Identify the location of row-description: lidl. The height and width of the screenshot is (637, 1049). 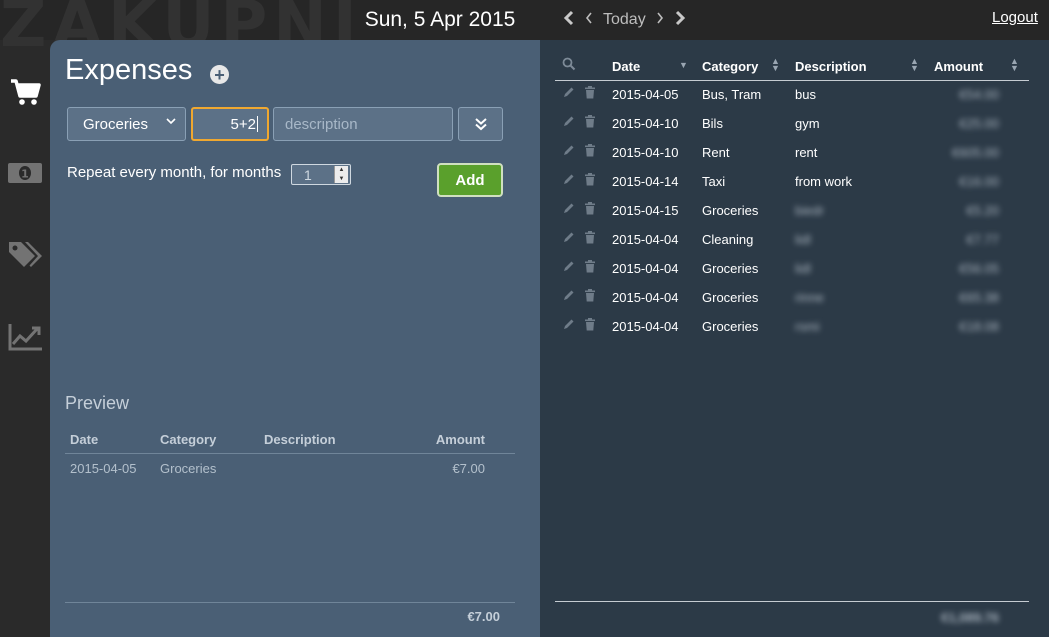
(803, 239).